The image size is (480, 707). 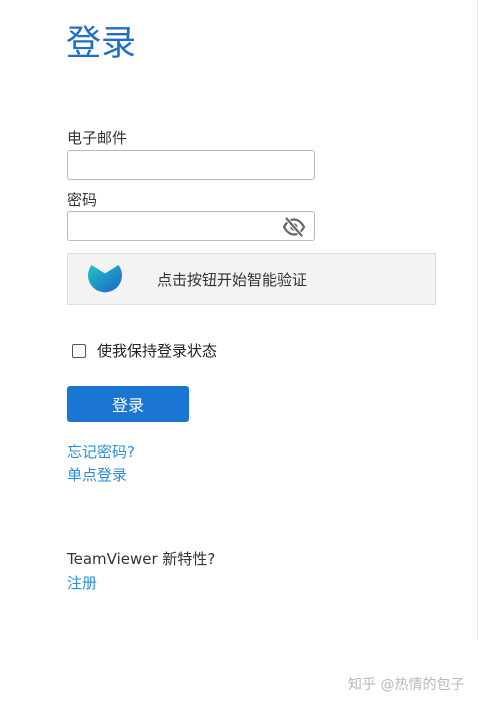 What do you see at coordinates (191, 165) in the screenshot?
I see `email-field` at bounding box center [191, 165].